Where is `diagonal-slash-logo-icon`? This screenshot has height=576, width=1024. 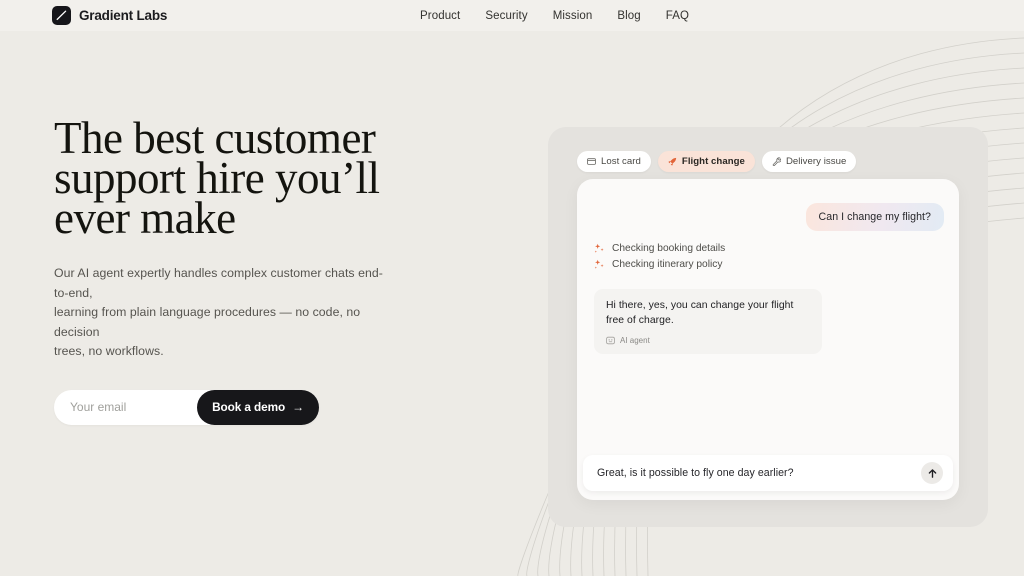 diagonal-slash-logo-icon is located at coordinates (61, 15).